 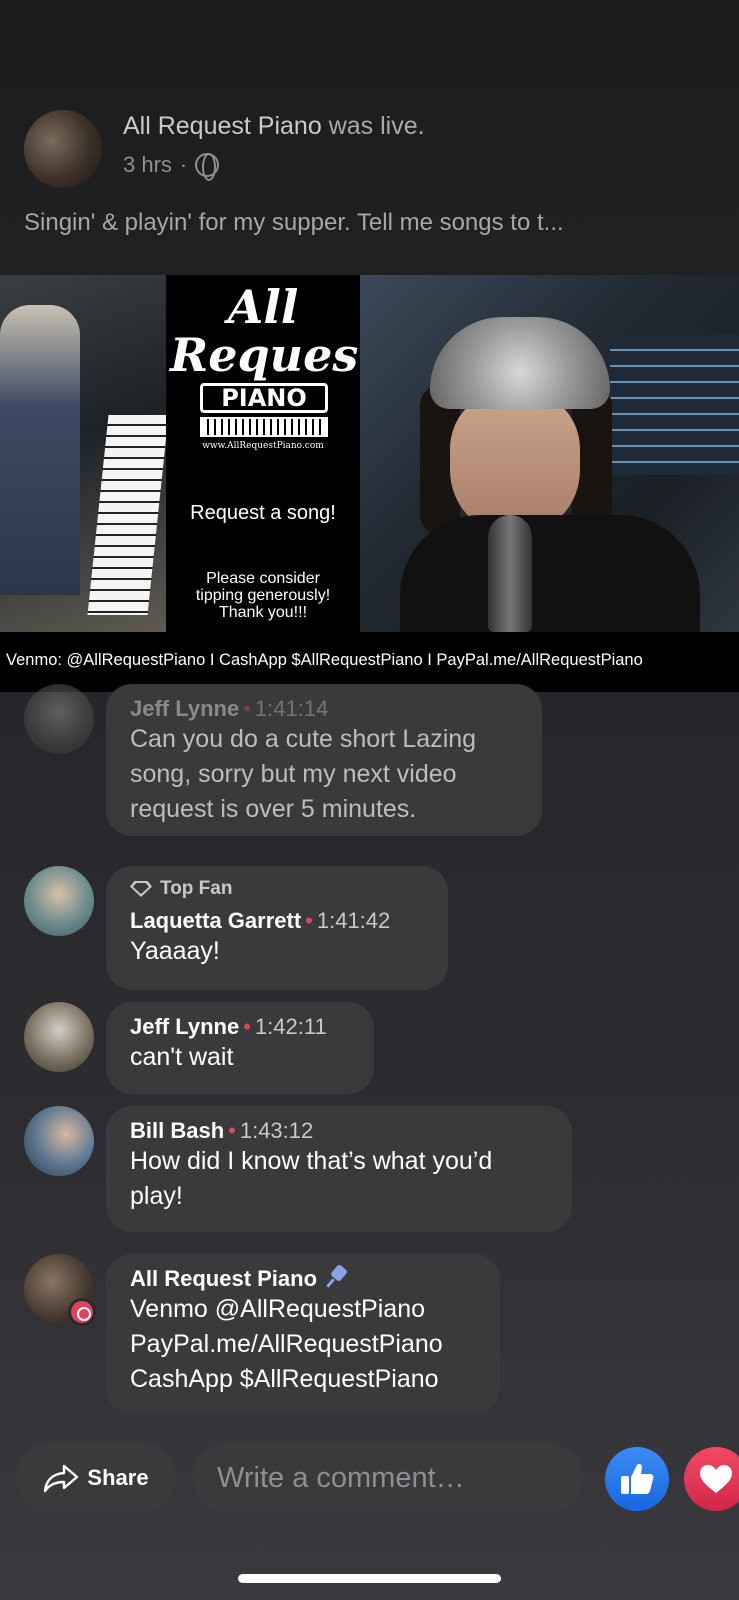 What do you see at coordinates (141, 889) in the screenshot?
I see `diamond-icon` at bounding box center [141, 889].